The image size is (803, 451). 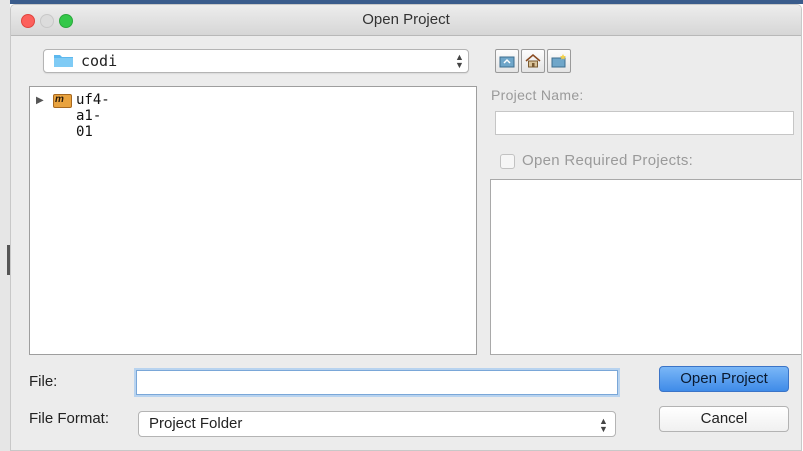 What do you see at coordinates (93, 116) in the screenshot?
I see `tree-item-label: uf4-a1-01` at bounding box center [93, 116].